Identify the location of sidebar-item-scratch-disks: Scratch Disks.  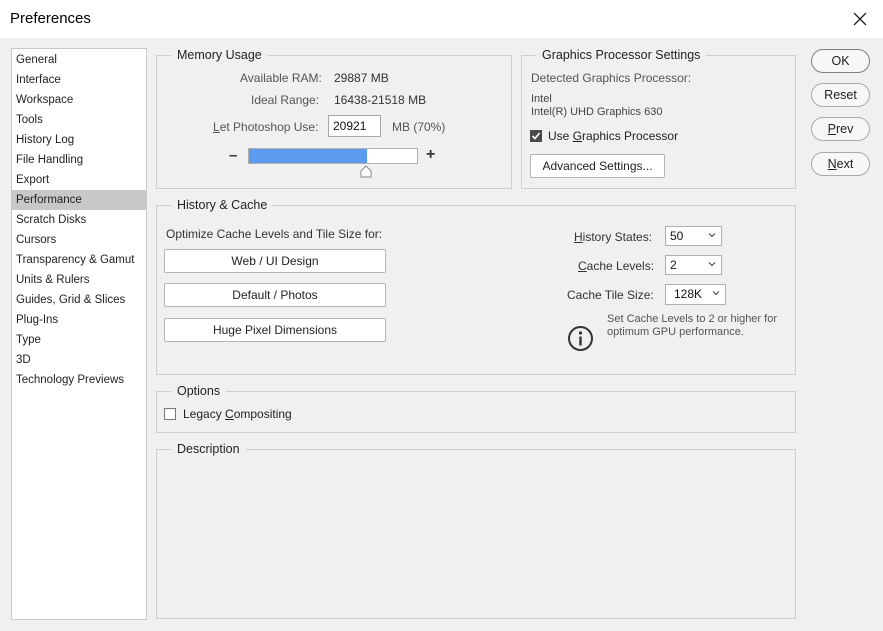
(79, 220).